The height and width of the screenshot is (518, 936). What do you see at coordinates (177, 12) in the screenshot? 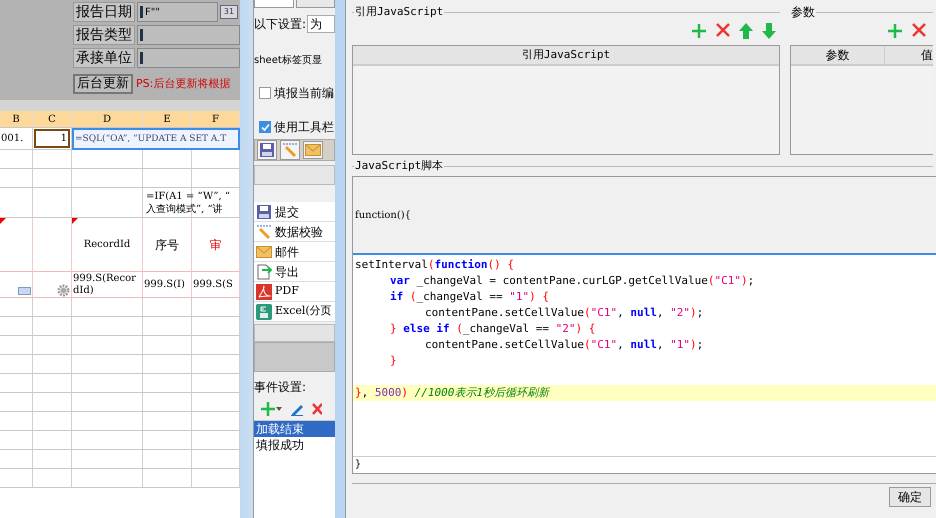
I see `input-field: F""` at bounding box center [177, 12].